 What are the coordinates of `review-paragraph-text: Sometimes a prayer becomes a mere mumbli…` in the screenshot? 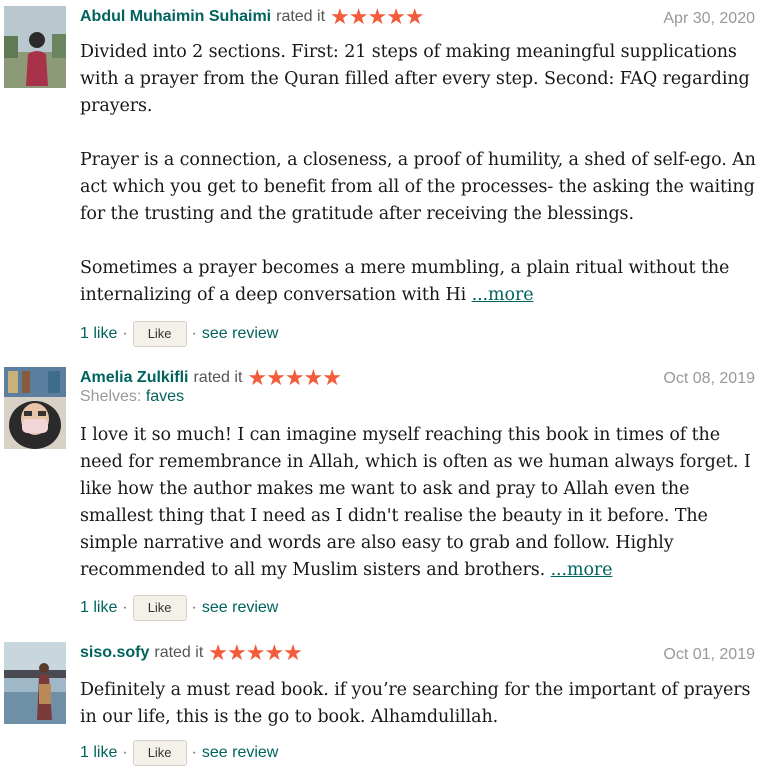 It's located at (405, 281).